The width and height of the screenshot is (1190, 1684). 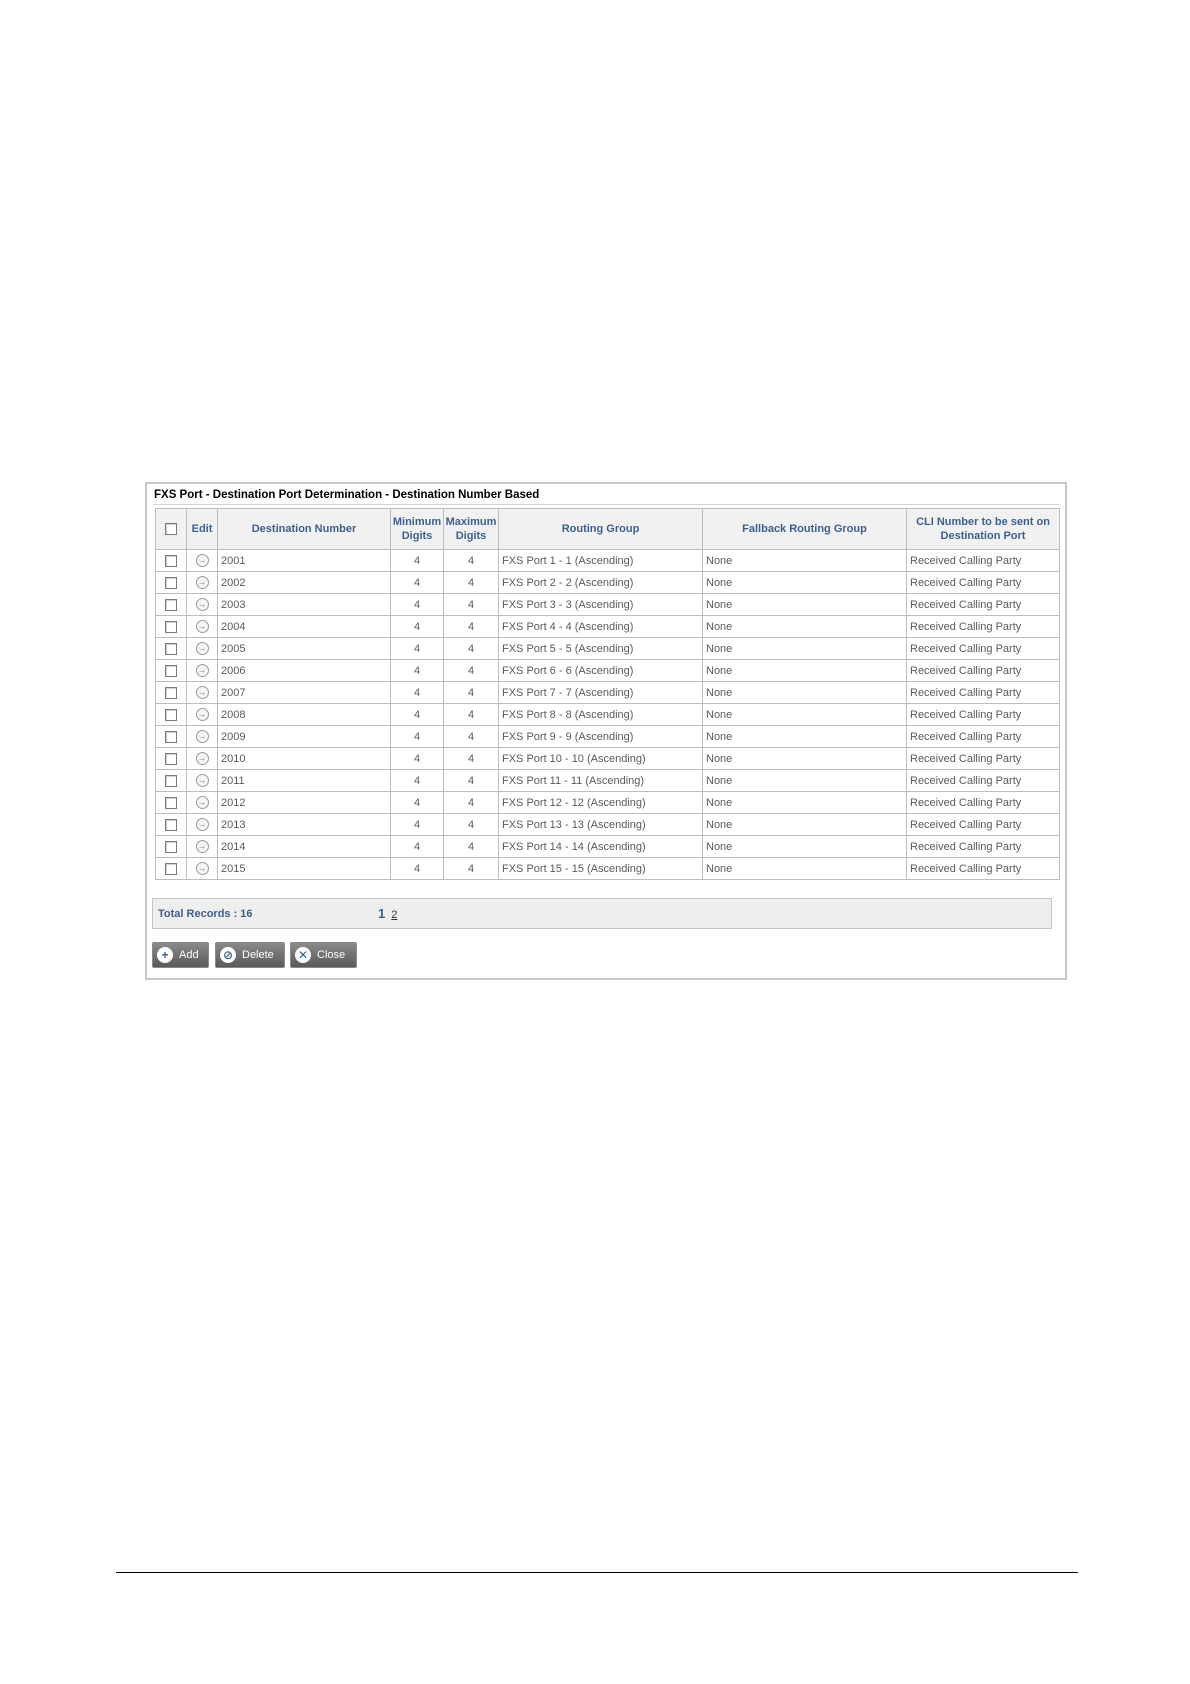 What do you see at coordinates (804, 529) in the screenshot?
I see `column-header-fallback-routing-group: Fallback Routing Group` at bounding box center [804, 529].